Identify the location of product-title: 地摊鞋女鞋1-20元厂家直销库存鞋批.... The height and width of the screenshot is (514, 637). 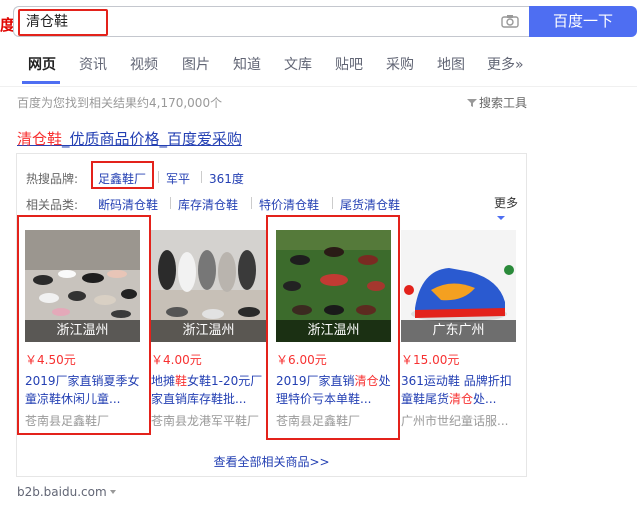
(208, 390).